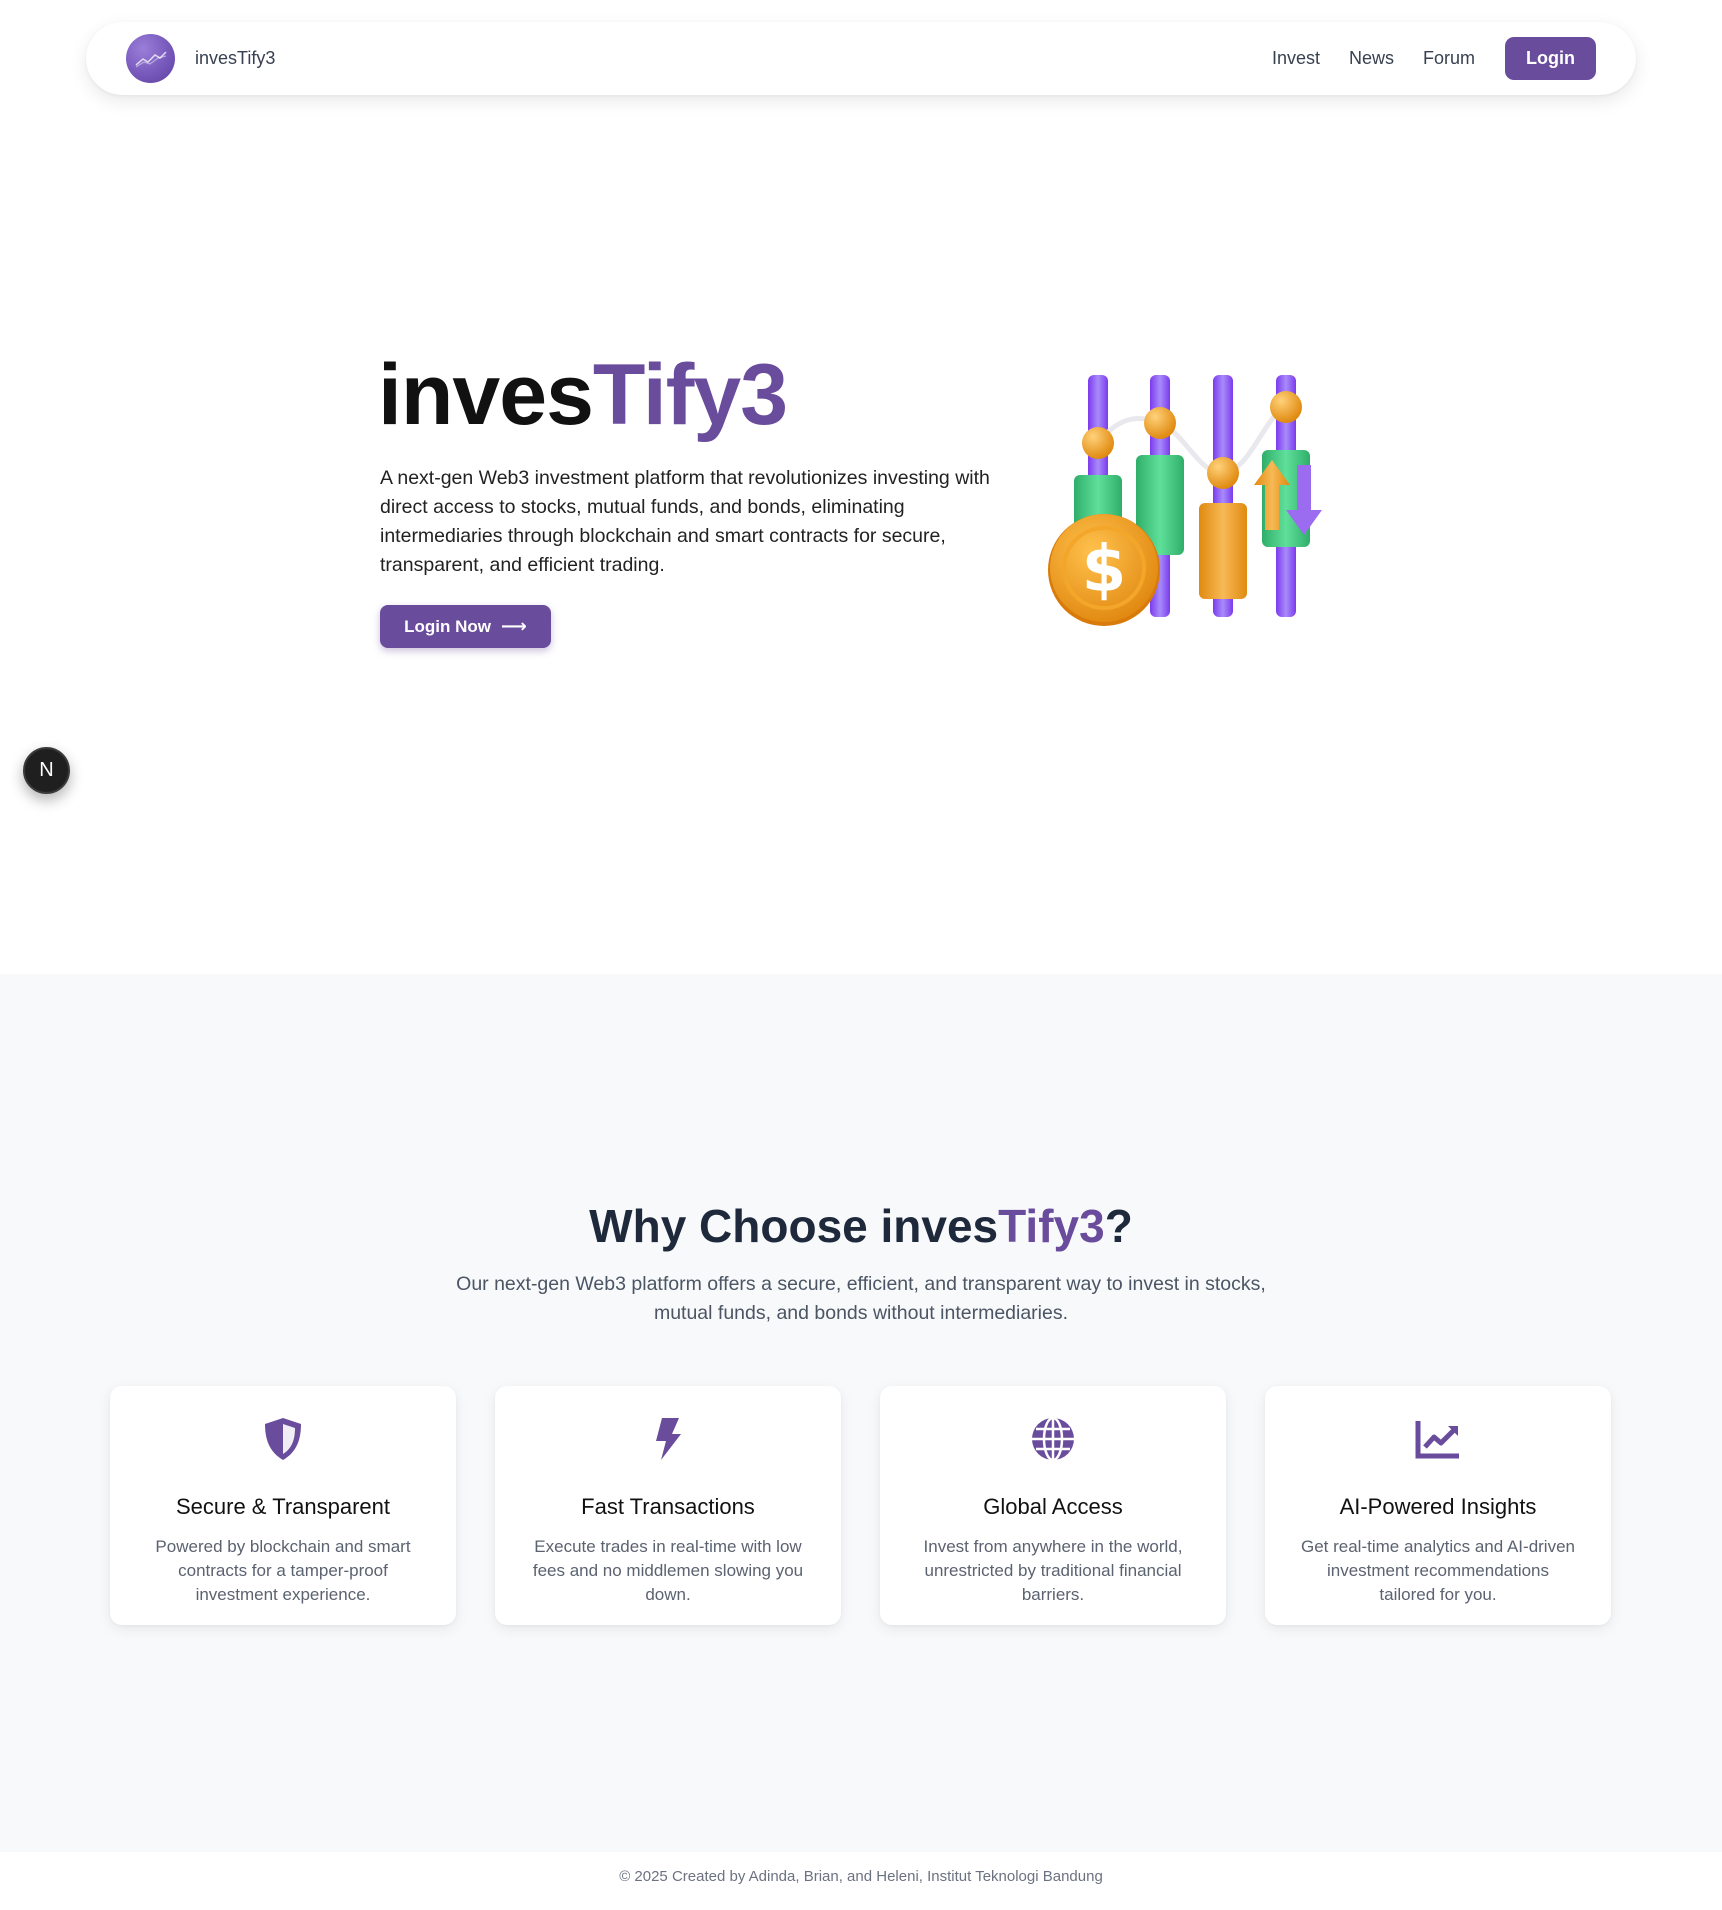  I want to click on shield-icon, so click(283, 1439).